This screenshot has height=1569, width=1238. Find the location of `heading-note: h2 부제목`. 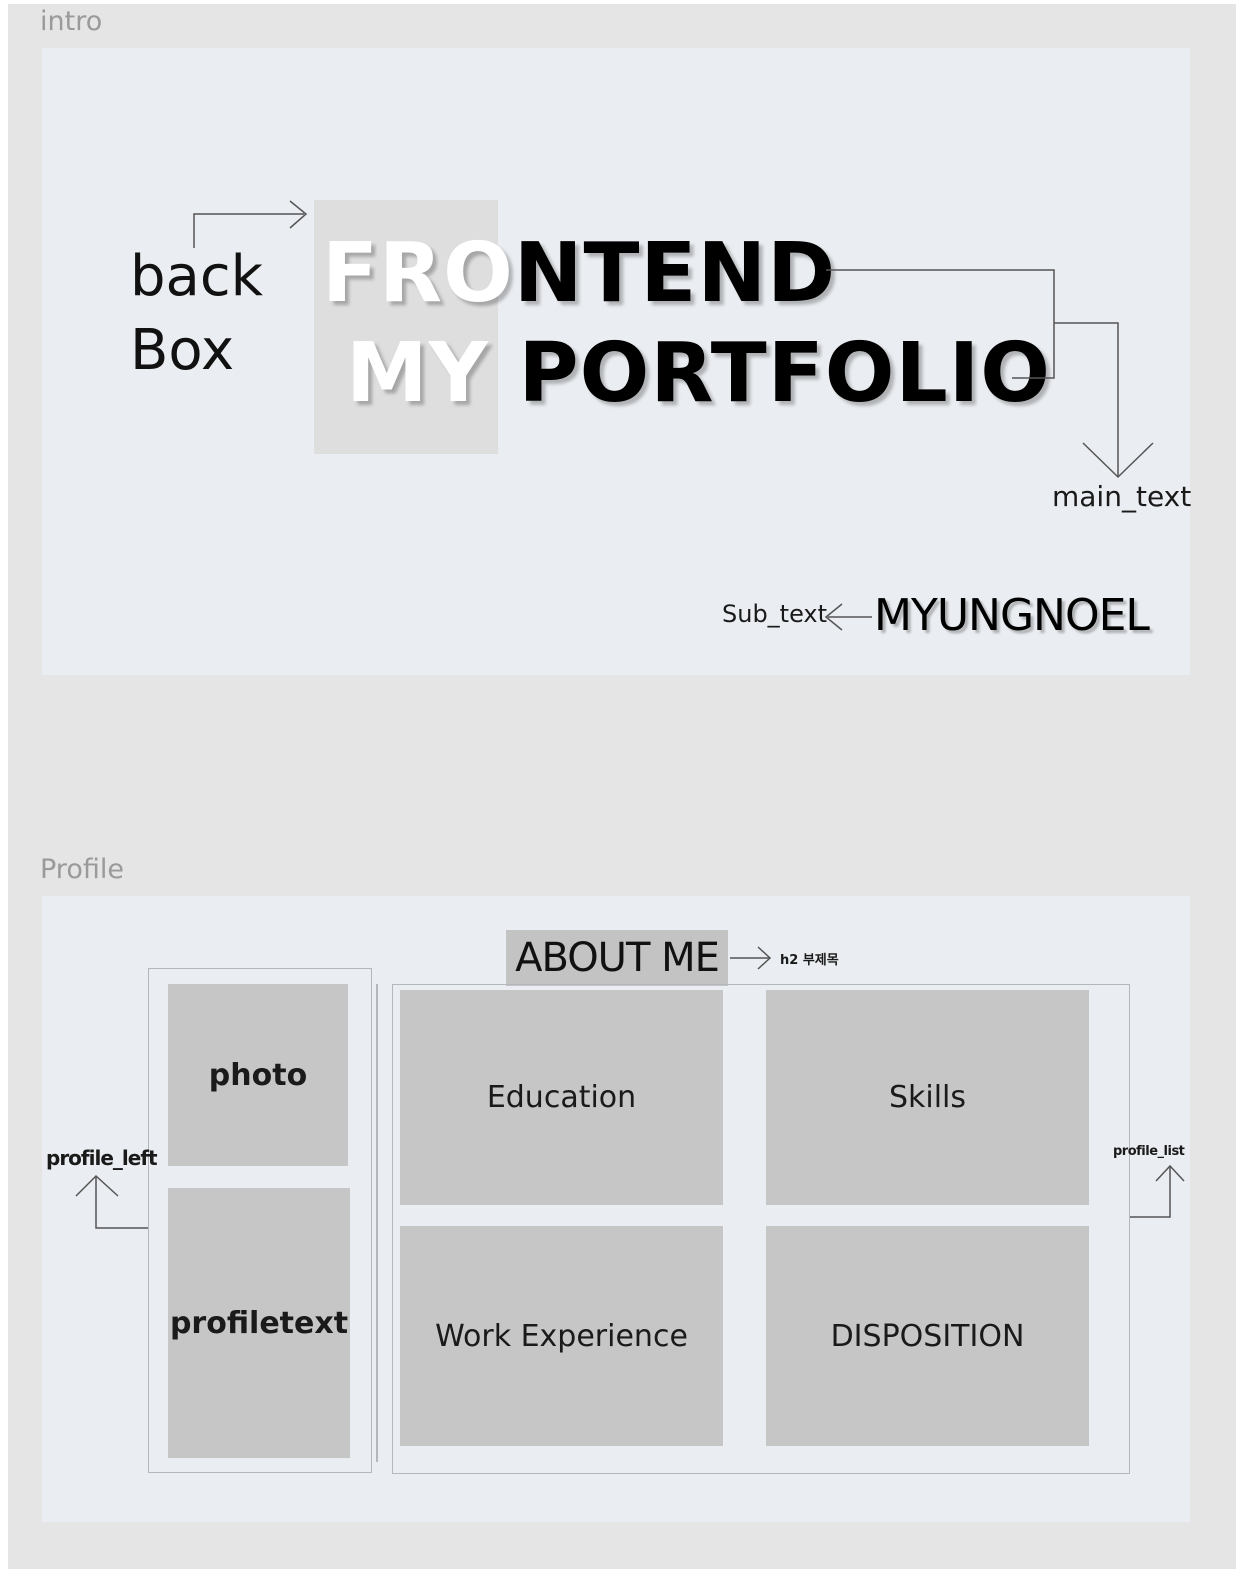

heading-note: h2 부제목 is located at coordinates (809, 960).